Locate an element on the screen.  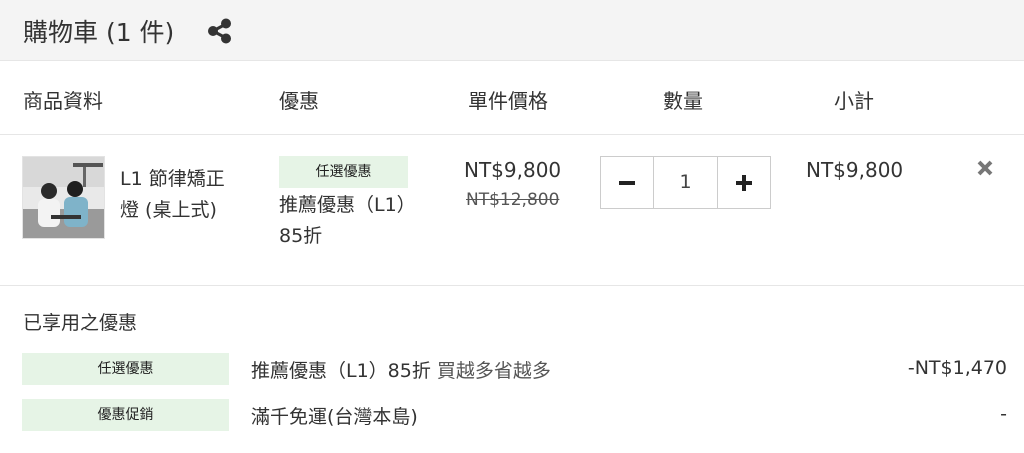
applied-discount-text: 滿千免運(台灣本島) is located at coordinates (334, 415).